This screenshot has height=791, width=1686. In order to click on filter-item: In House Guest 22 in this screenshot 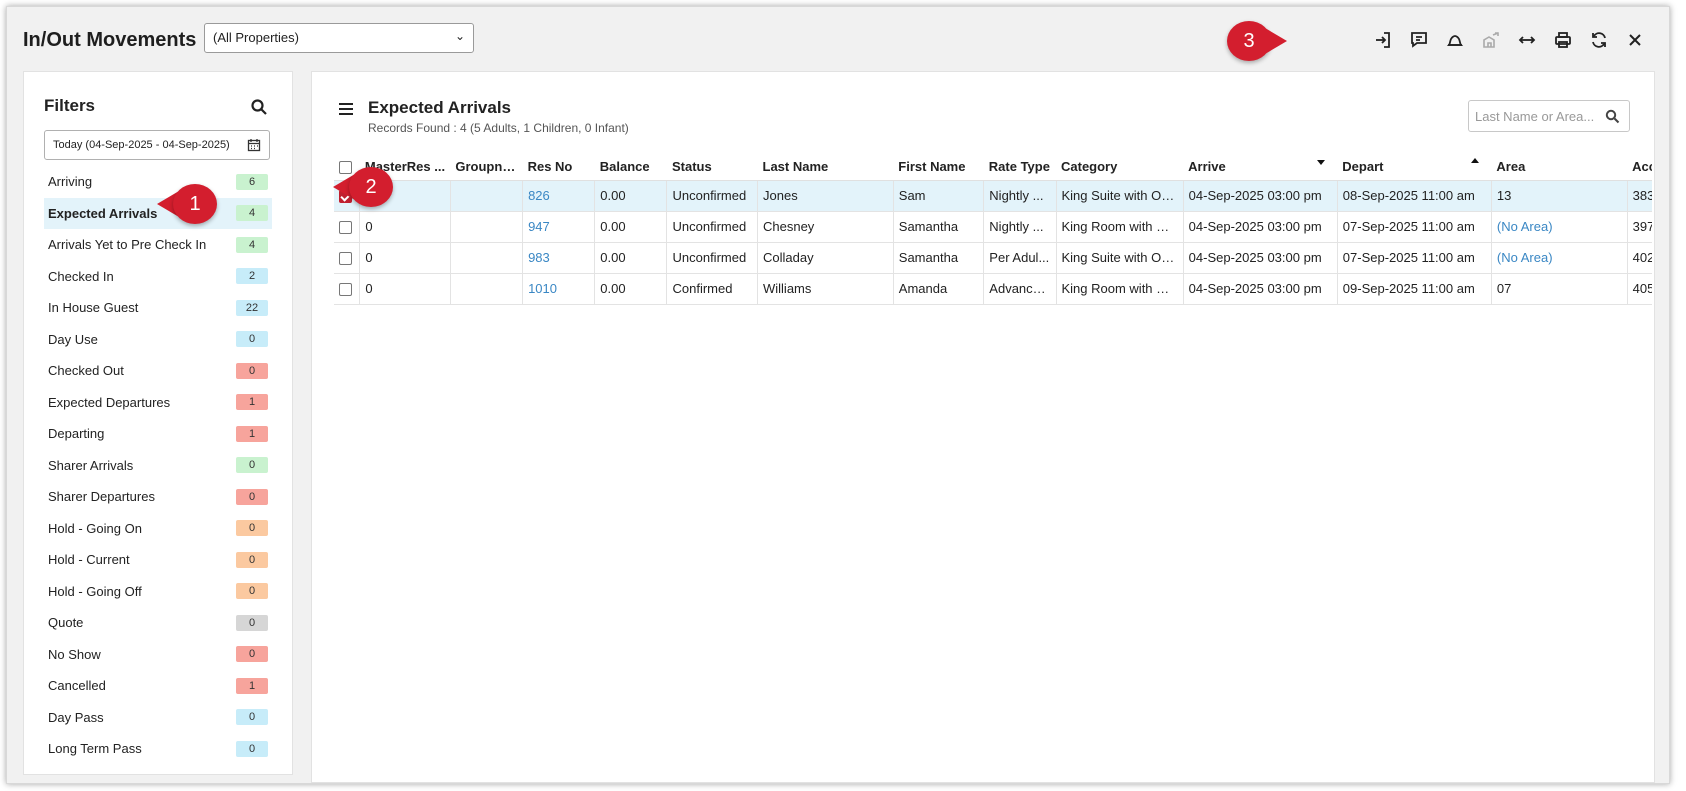, I will do `click(158, 308)`.